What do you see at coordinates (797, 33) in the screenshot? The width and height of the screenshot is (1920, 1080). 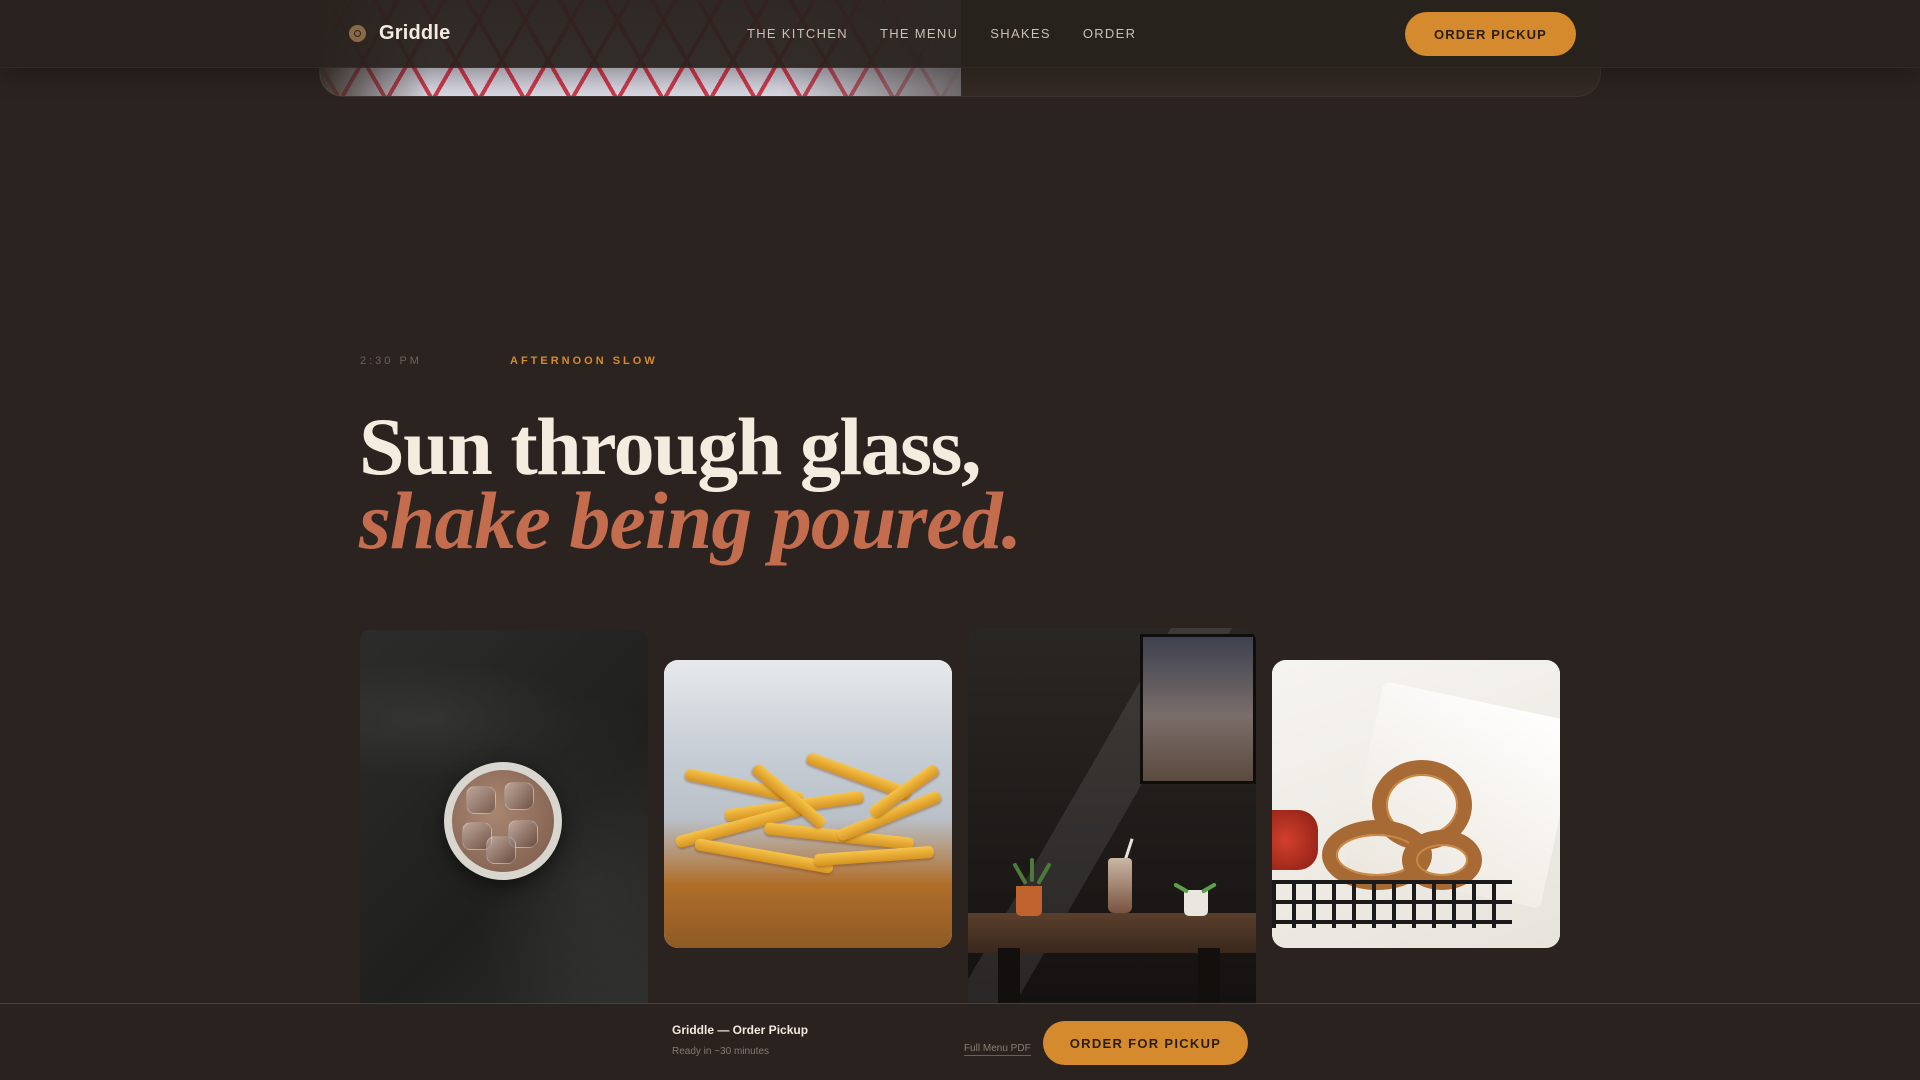 I see `nav-link-the-kitchen: THE KITCHEN` at bounding box center [797, 33].